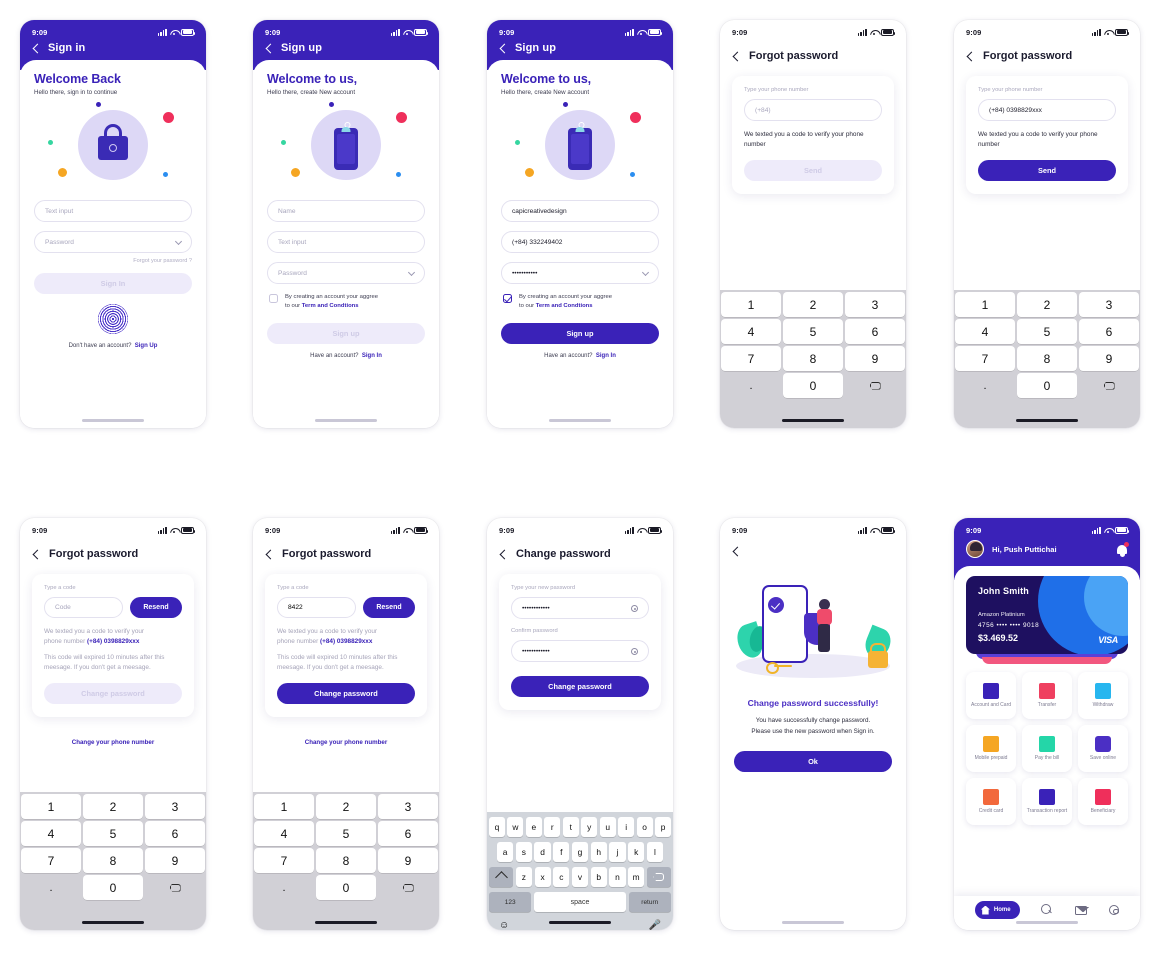 This screenshot has height=966, width=1160. What do you see at coordinates (1103, 695) in the screenshot?
I see `tile-withdraw: Withdraw` at bounding box center [1103, 695].